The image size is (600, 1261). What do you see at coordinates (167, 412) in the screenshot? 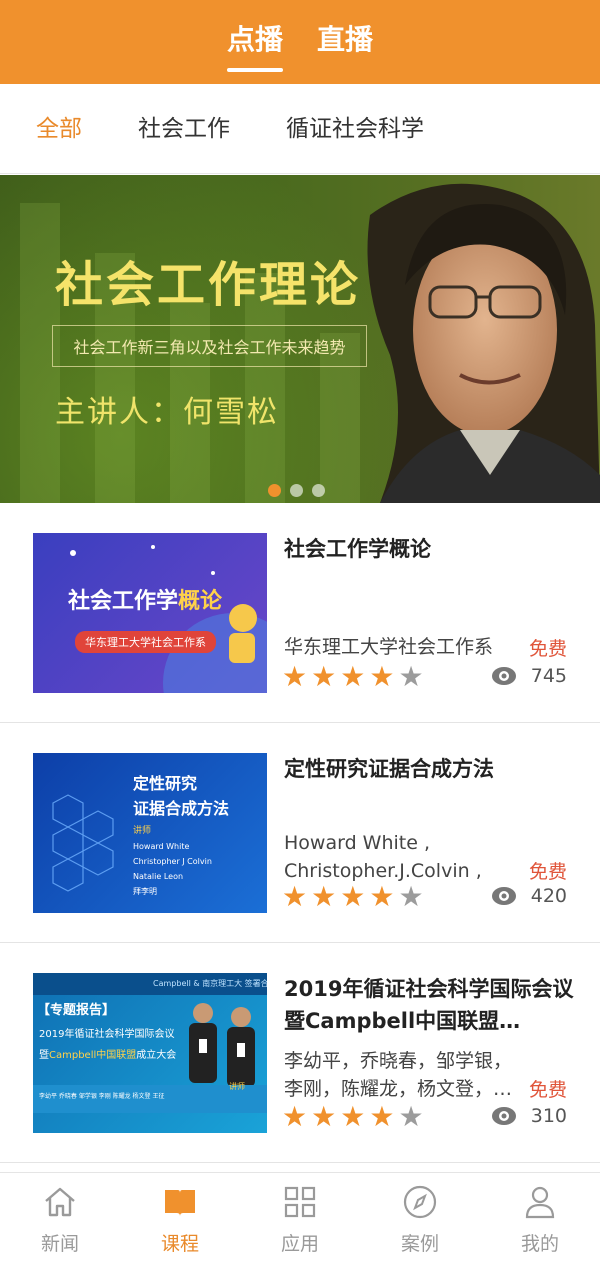
I see `banner-speaker: 主讲人：何雪松` at bounding box center [167, 412].